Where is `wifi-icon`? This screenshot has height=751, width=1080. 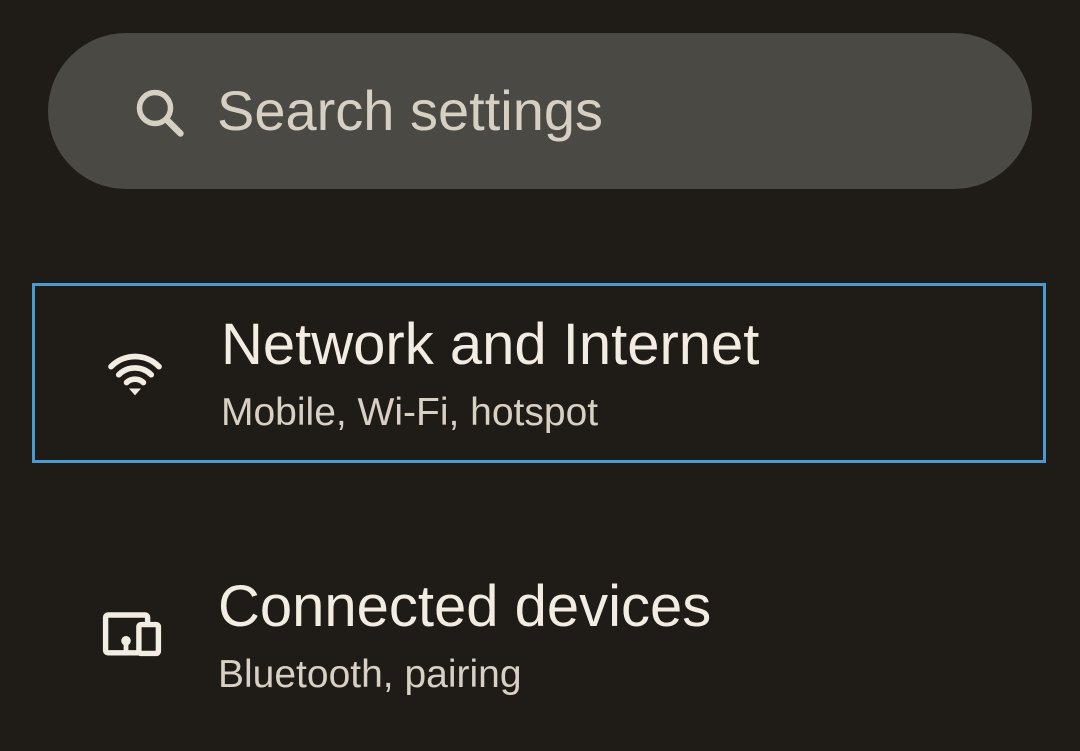 wifi-icon is located at coordinates (135, 372).